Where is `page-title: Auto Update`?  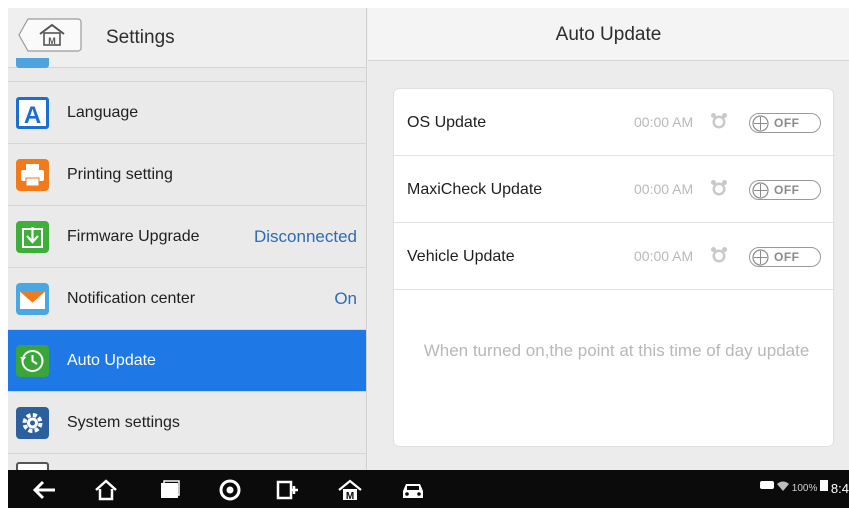 page-title: Auto Update is located at coordinates (608, 34).